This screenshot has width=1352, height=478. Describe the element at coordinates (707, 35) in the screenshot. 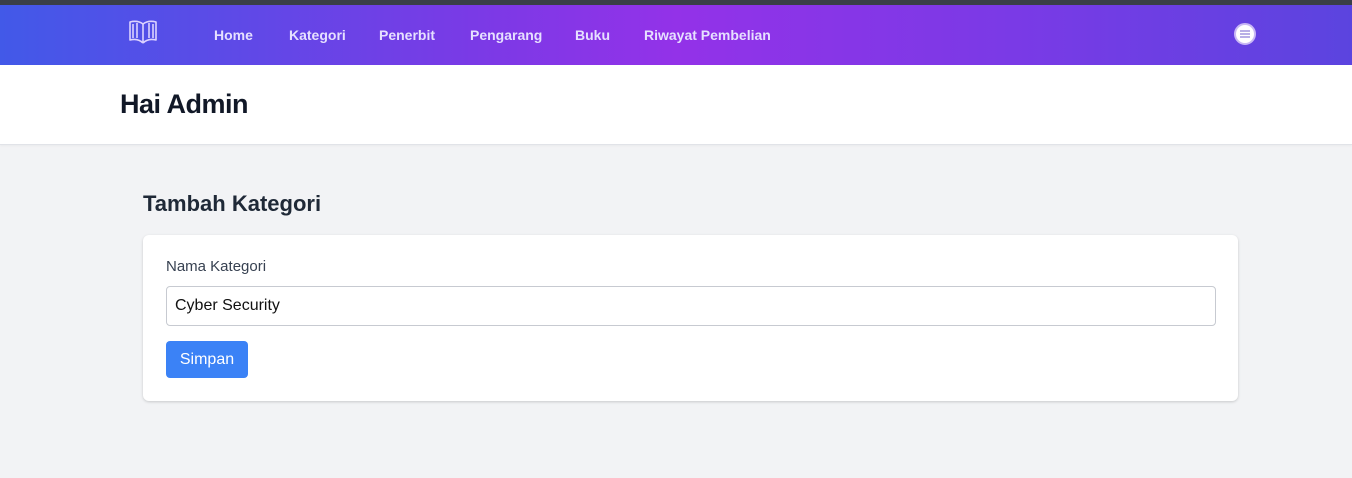

I see `nav-link-riwayat-pembelian: Riwayat Pembelian` at that location.